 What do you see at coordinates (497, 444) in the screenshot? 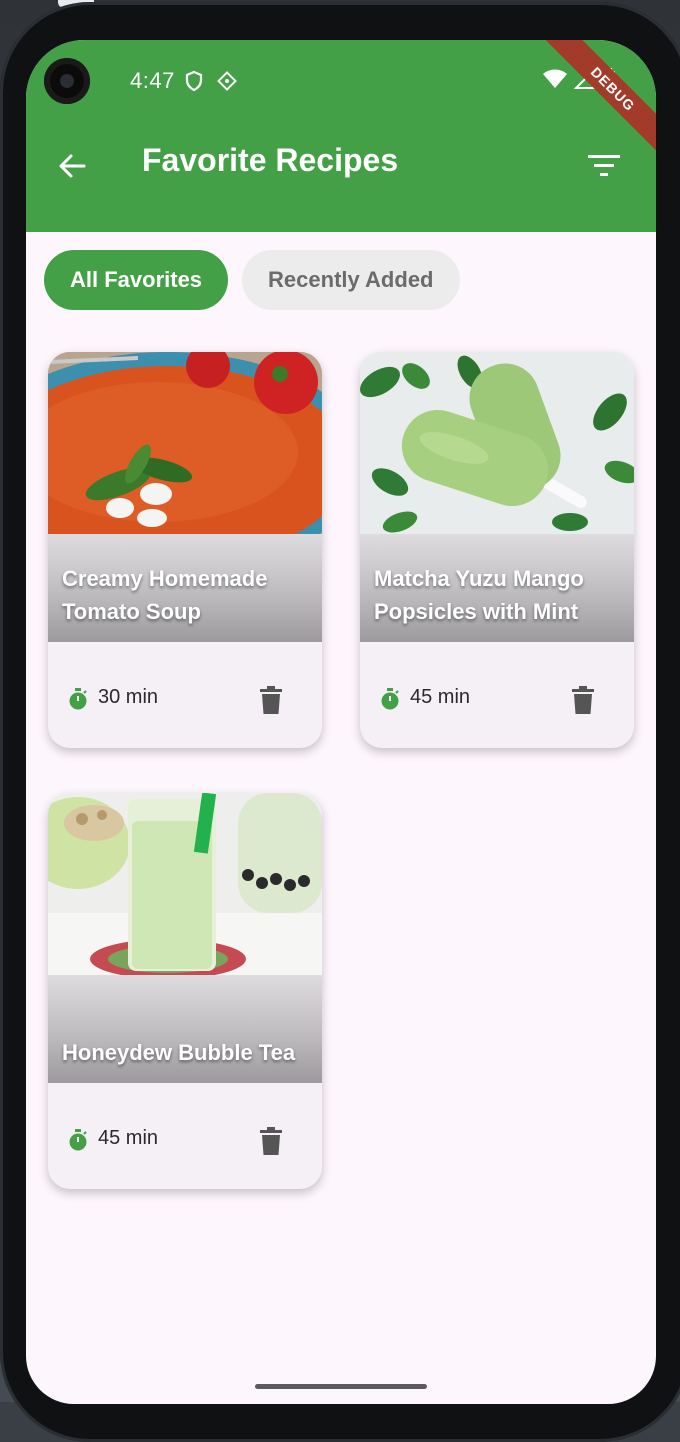
I see `recipe-image-matcha-popsicles` at bounding box center [497, 444].